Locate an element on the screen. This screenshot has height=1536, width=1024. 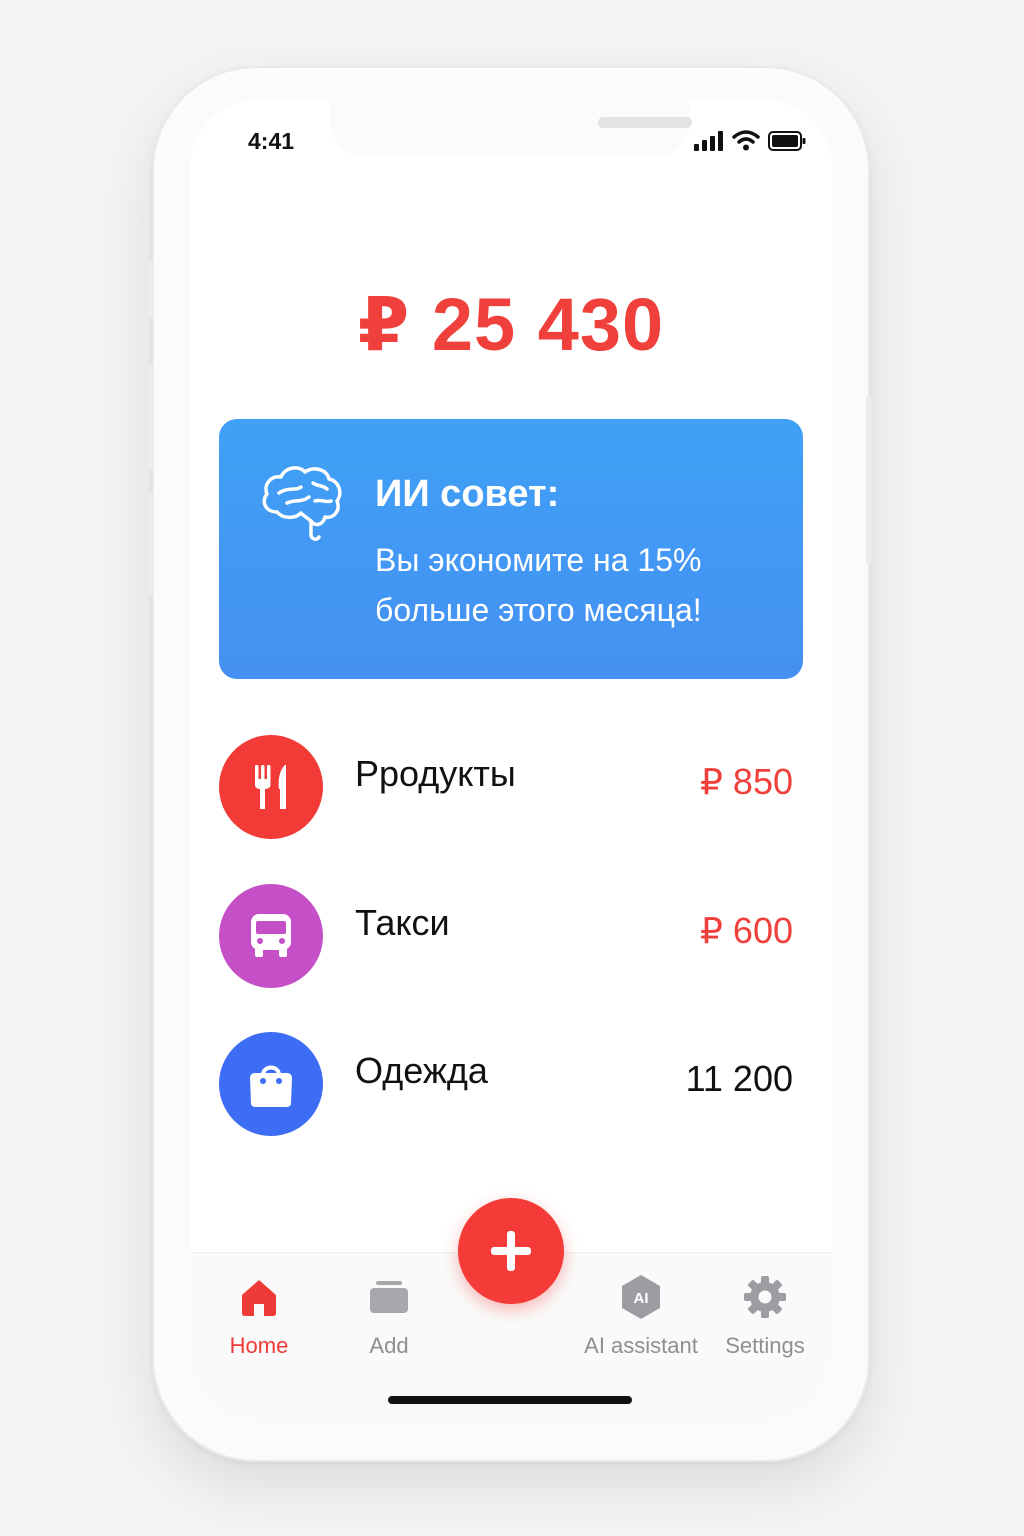
ai-tip-title: ИИ совет: is located at coordinates (467, 494).